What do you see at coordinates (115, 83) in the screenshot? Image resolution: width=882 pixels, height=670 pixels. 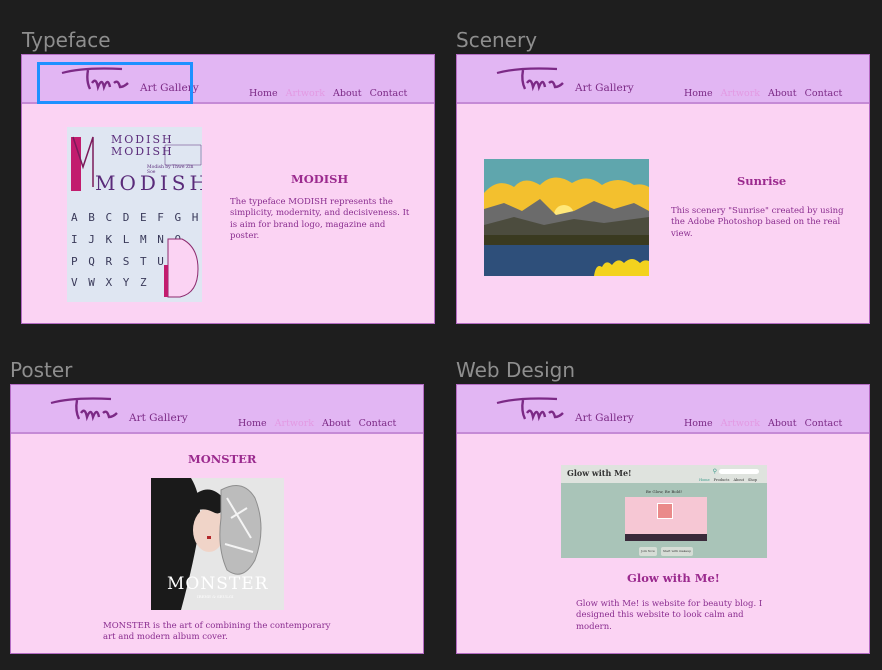 I see `selection-box` at bounding box center [115, 83].